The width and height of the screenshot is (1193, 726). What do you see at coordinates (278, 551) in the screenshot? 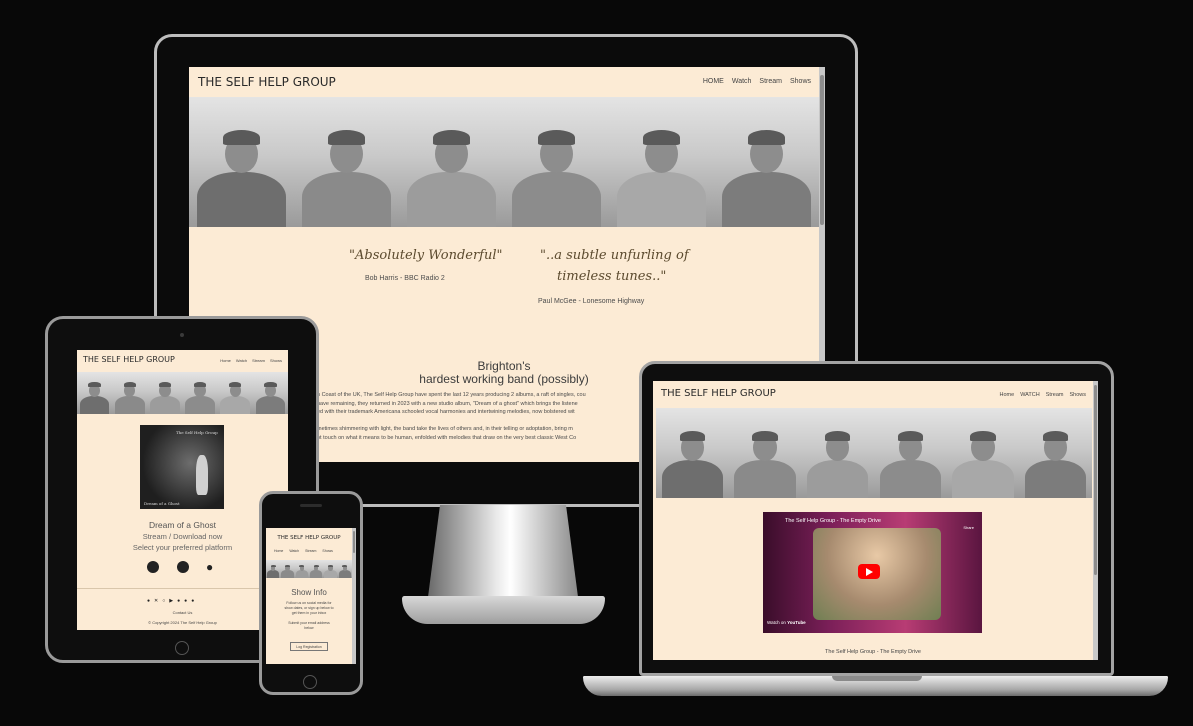
I see `phone-nav-home: Home` at bounding box center [278, 551].